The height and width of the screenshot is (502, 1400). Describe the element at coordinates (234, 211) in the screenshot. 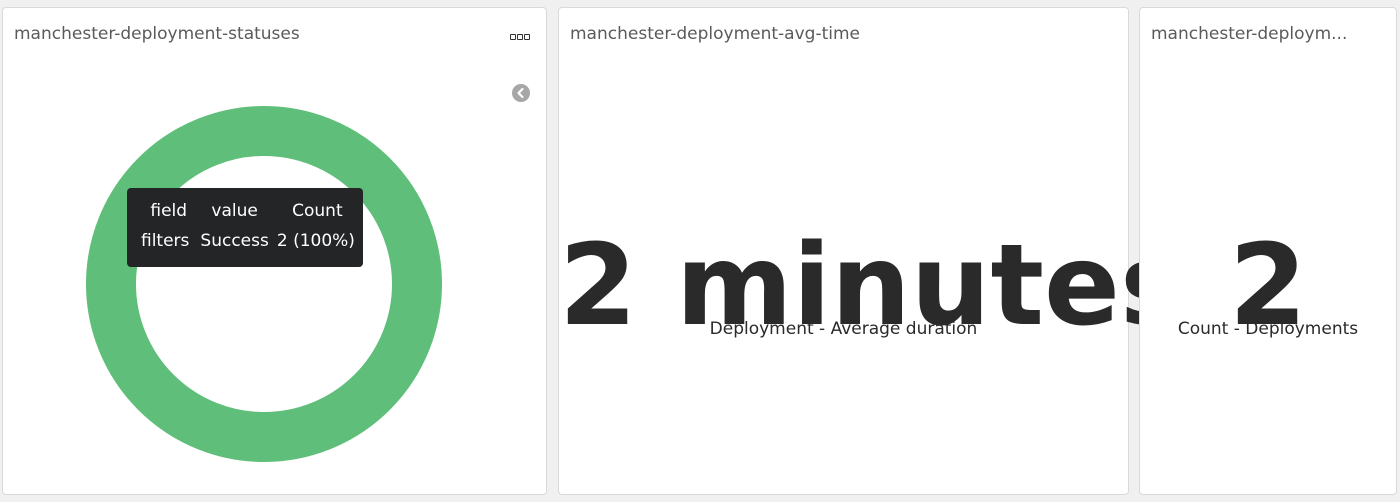

I see `tooltip-header-value: value` at that location.